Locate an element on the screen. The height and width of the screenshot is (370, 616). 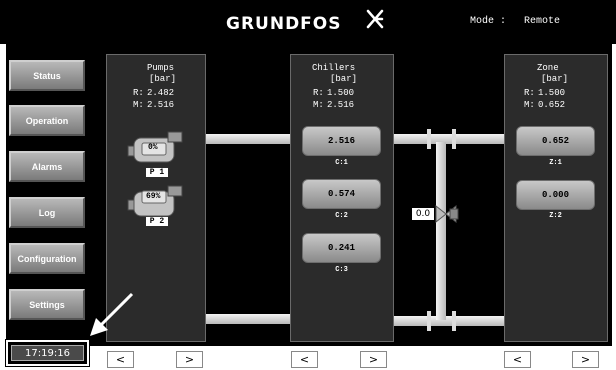
operation-button: Operation is located at coordinates (47, 120).